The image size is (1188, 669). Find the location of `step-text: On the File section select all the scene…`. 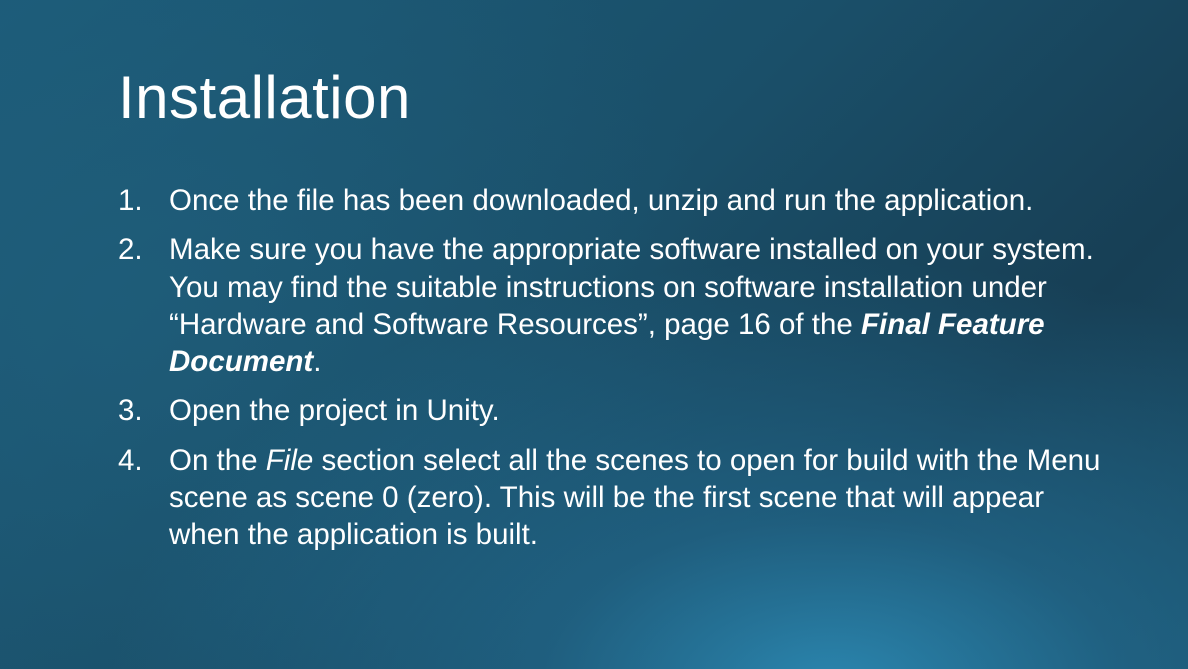

step-text: On the File section select all the scene… is located at coordinates (634, 498).